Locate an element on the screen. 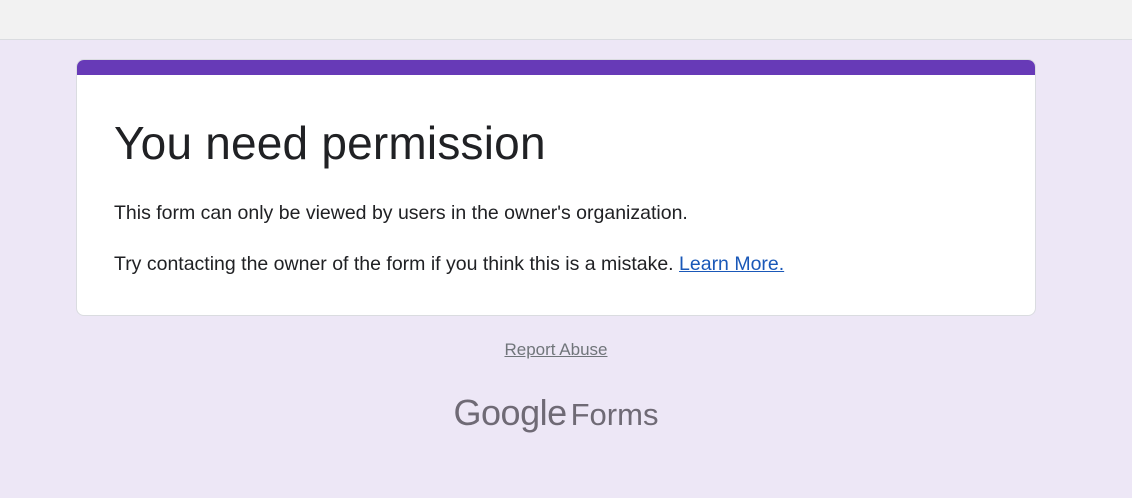 The height and width of the screenshot is (498, 1132). card-accent-bar is located at coordinates (556, 67).